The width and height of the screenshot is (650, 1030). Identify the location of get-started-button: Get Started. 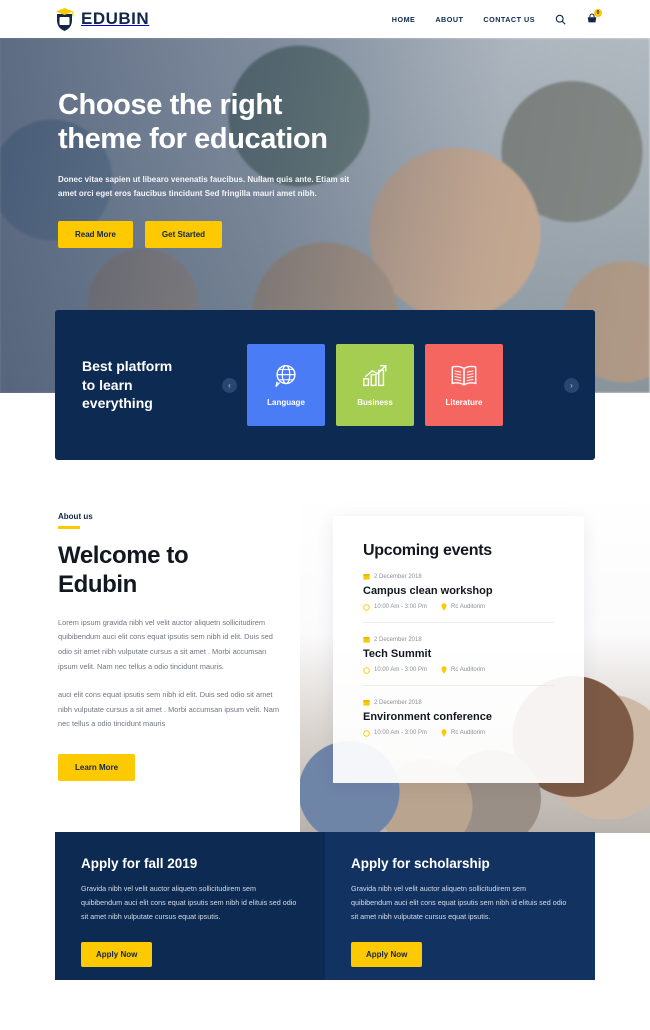
(183, 235).